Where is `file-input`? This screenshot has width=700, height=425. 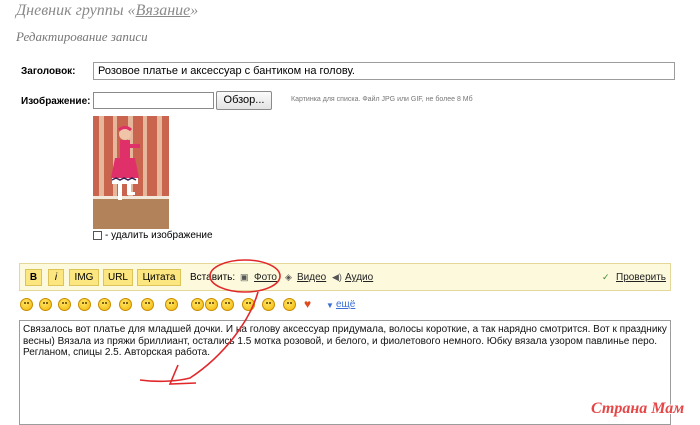 file-input is located at coordinates (153, 100).